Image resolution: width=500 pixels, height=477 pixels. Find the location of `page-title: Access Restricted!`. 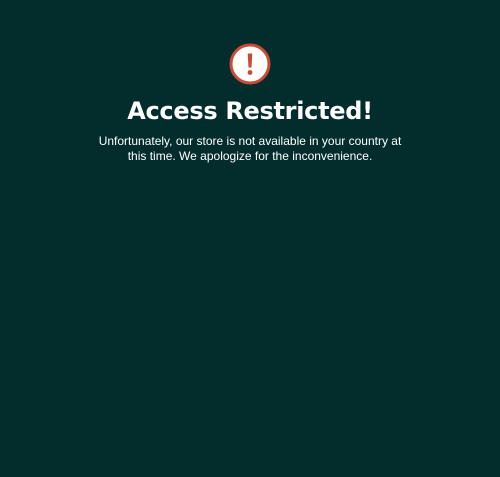

page-title: Access Restricted! is located at coordinates (250, 111).